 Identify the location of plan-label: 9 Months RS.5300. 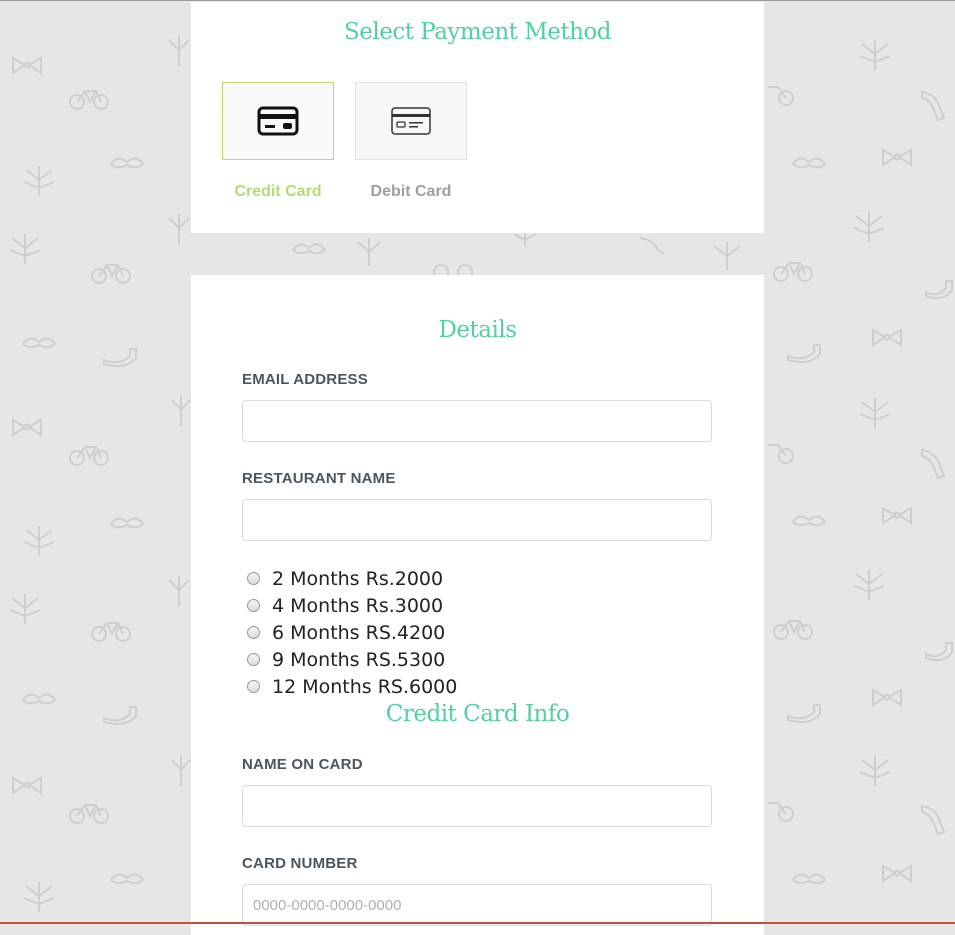
(359, 659).